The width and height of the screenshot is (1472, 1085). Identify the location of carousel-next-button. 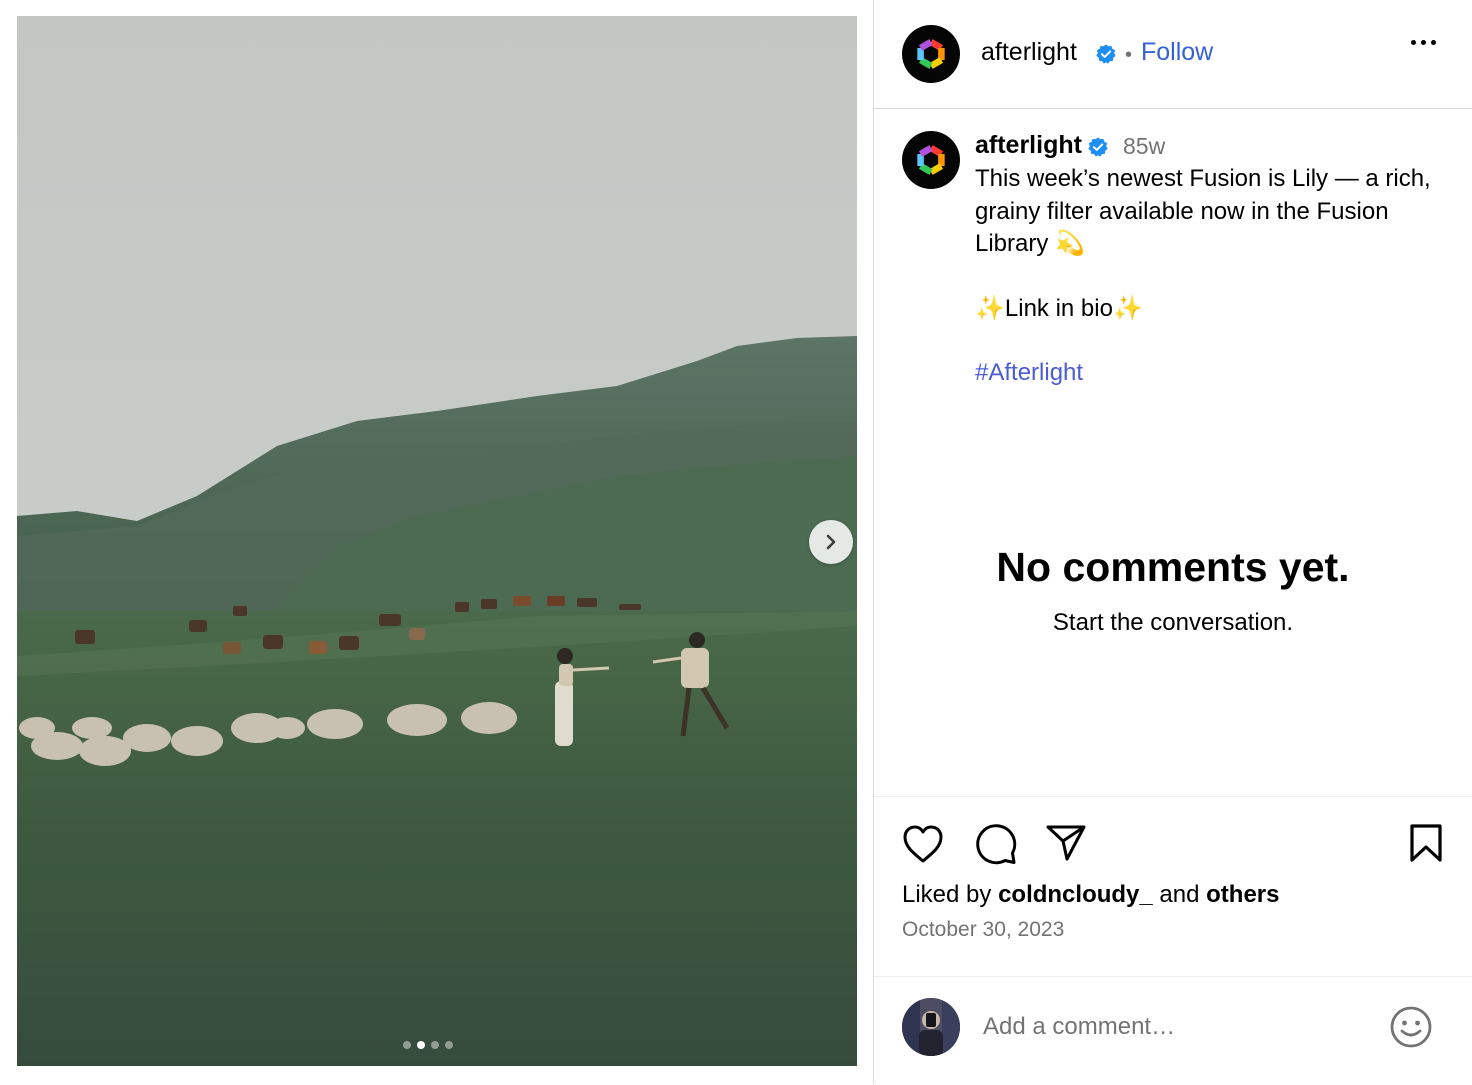
(831, 542).